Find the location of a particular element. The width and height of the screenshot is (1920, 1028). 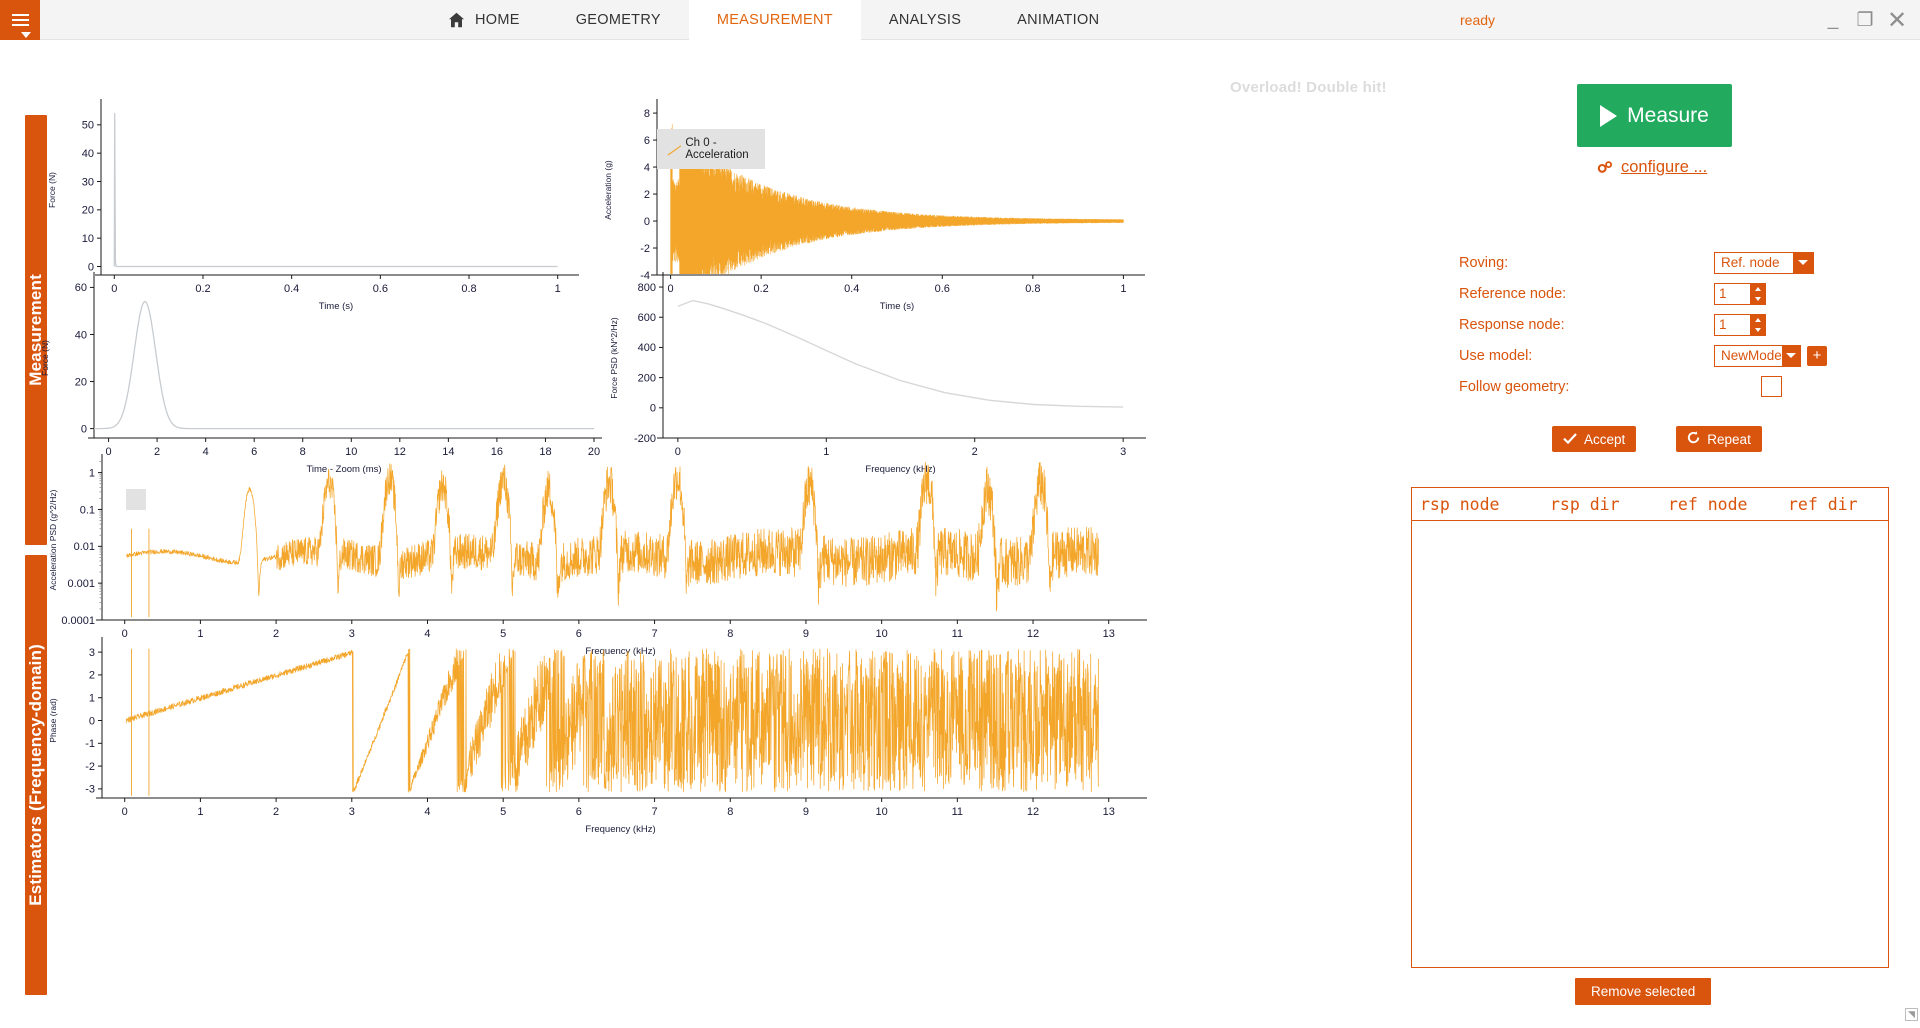

svg-text: 0.4 is located at coordinates (291, 289).